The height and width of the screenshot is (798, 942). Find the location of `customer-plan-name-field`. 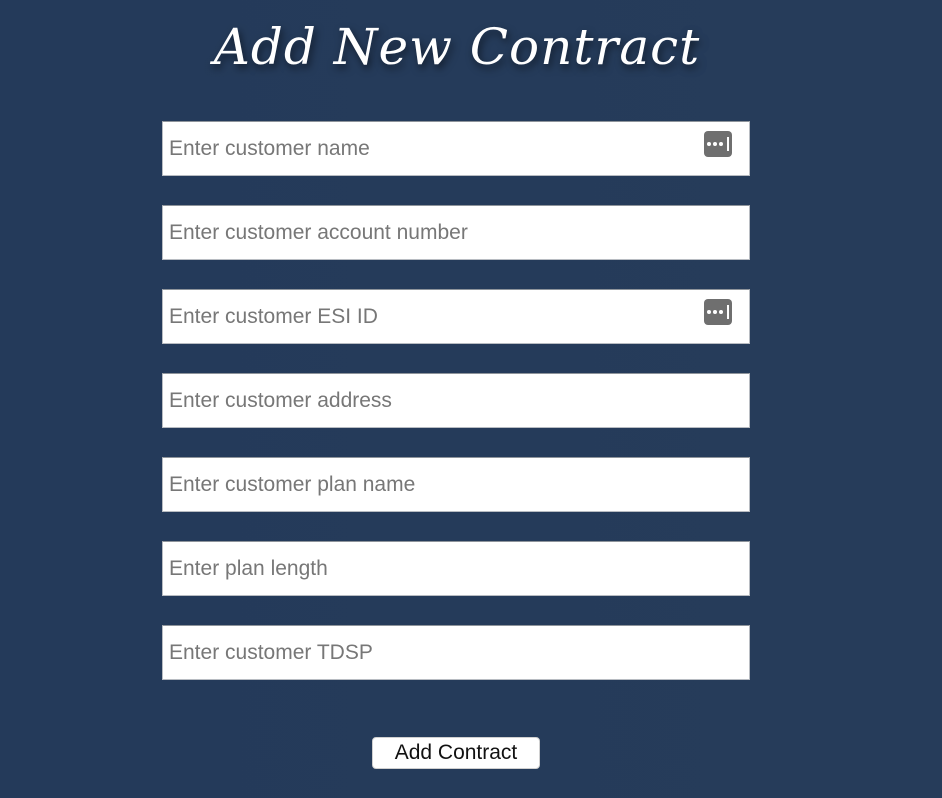

customer-plan-name-field is located at coordinates (456, 484).